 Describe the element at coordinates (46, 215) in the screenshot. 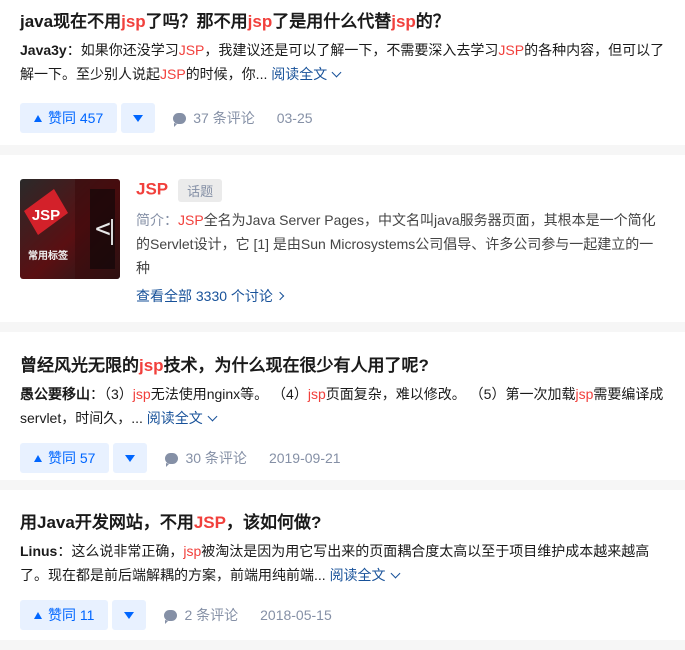

I see `topic-image-label: JSP` at that location.